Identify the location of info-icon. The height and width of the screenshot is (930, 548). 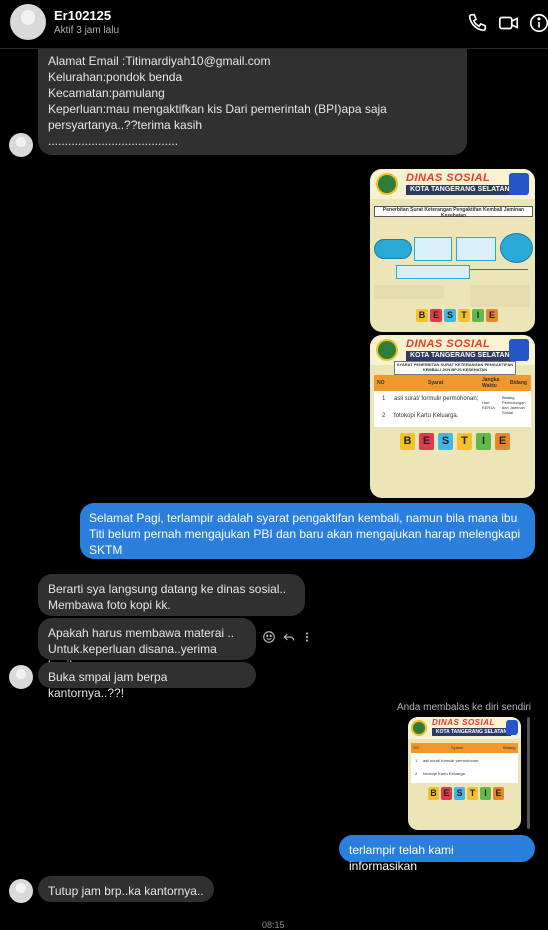
(538, 23).